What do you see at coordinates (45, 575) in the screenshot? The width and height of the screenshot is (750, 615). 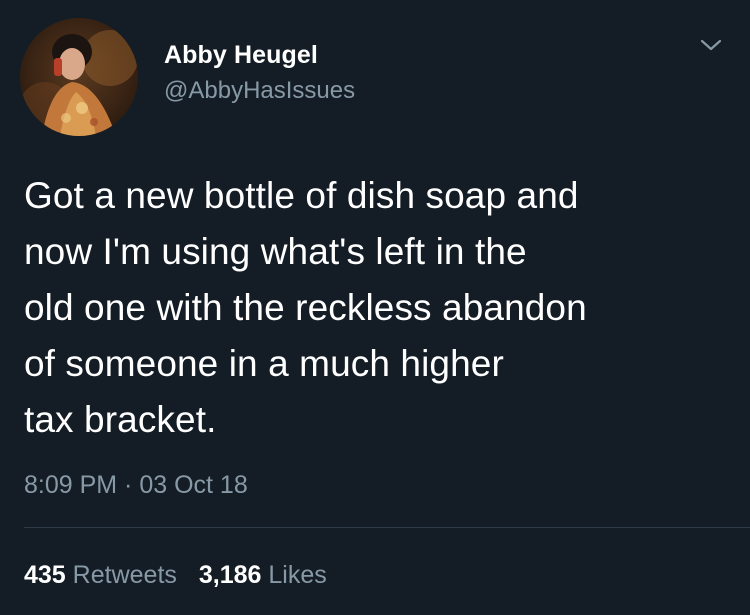 I see `retweets-count: 435` at bounding box center [45, 575].